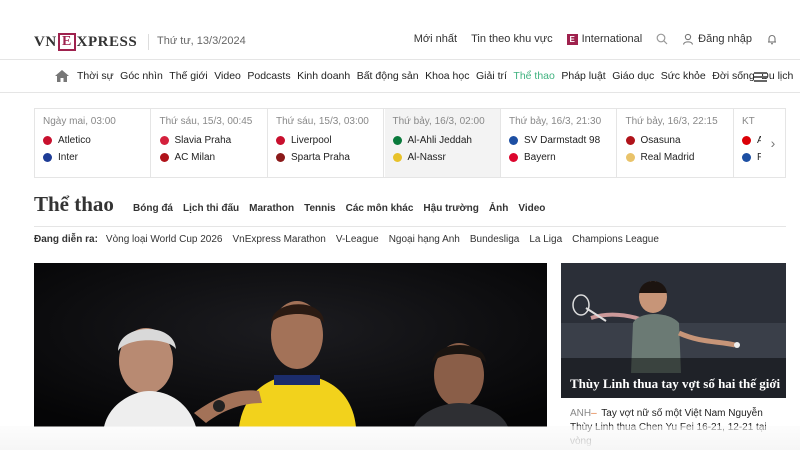  I want to click on section-tab: Video, so click(531, 208).